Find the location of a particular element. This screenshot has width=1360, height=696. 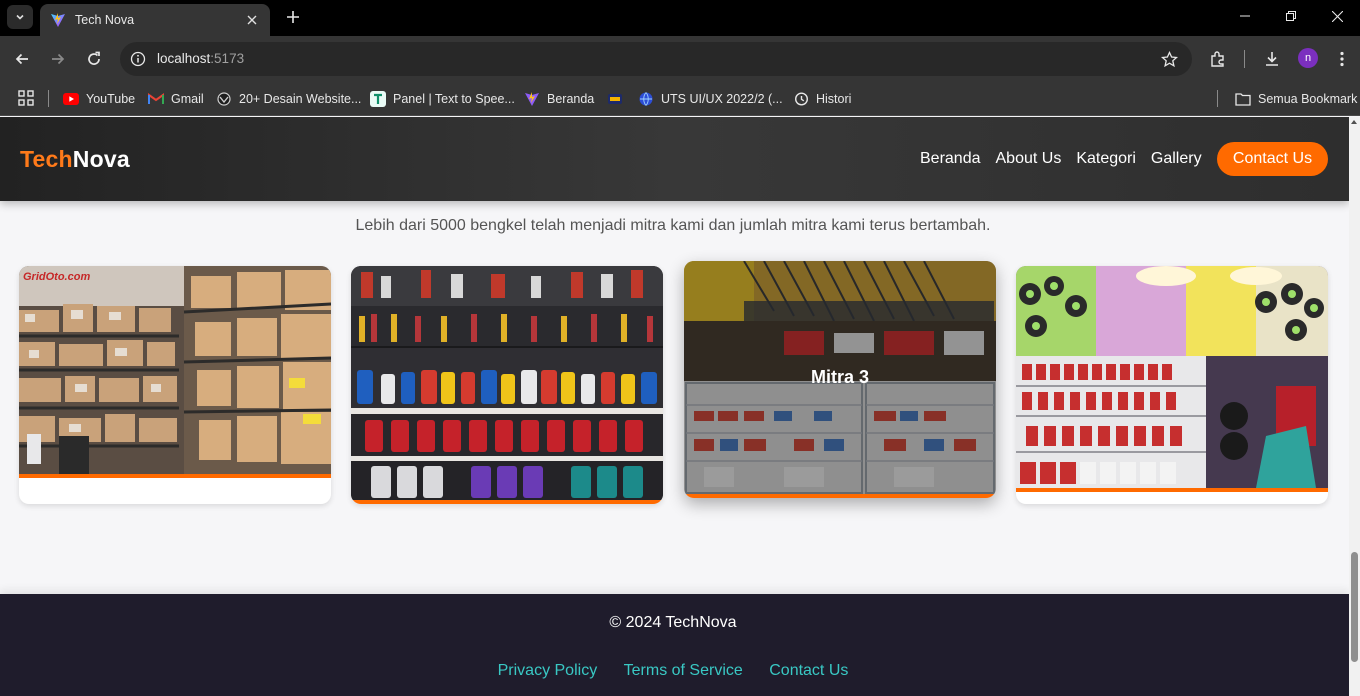

contact-us-button: Contact Us is located at coordinates (1272, 159).